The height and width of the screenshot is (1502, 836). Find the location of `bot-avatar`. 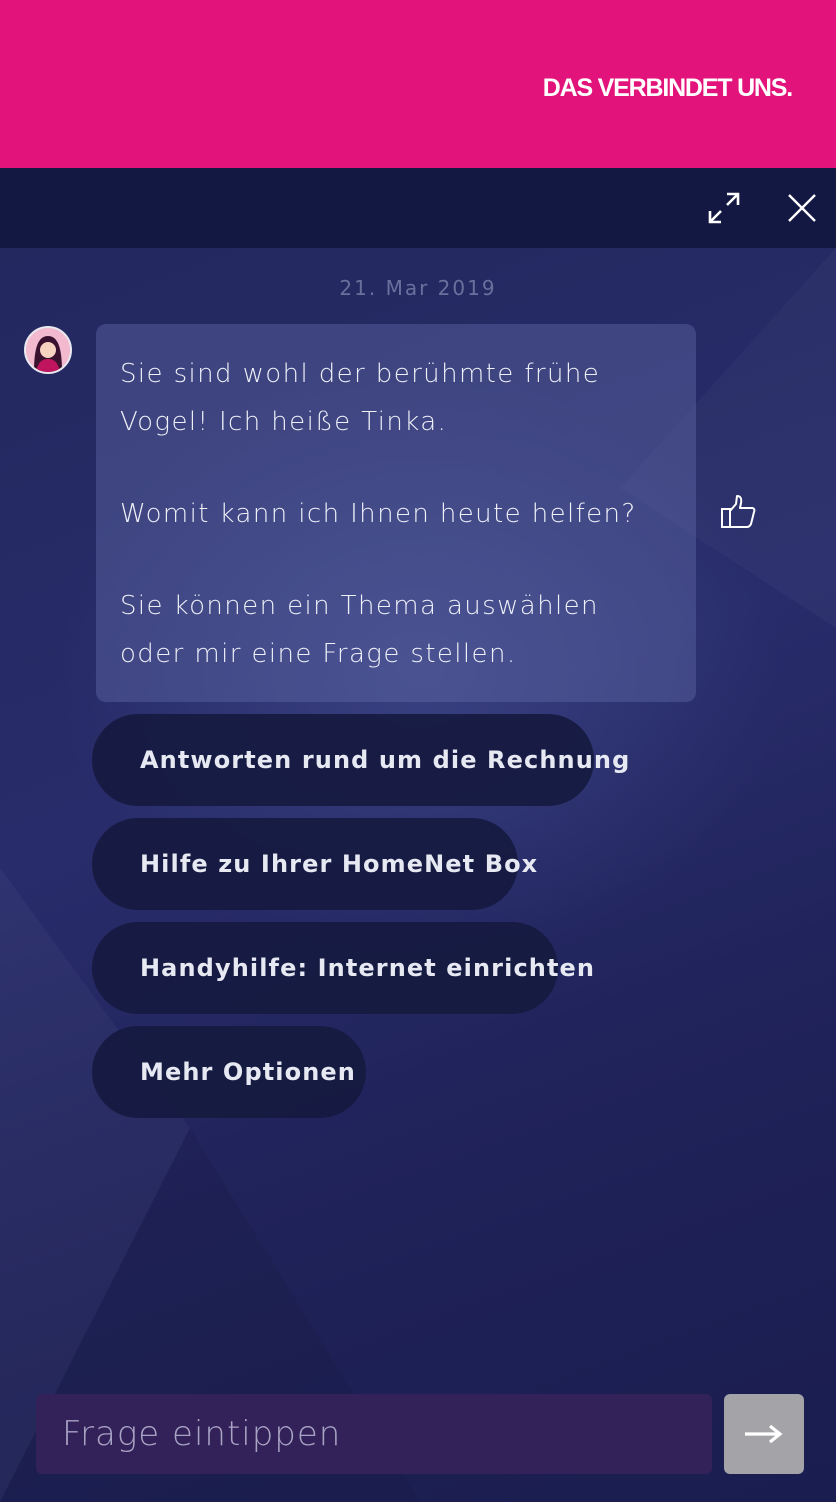

bot-avatar is located at coordinates (48, 350).